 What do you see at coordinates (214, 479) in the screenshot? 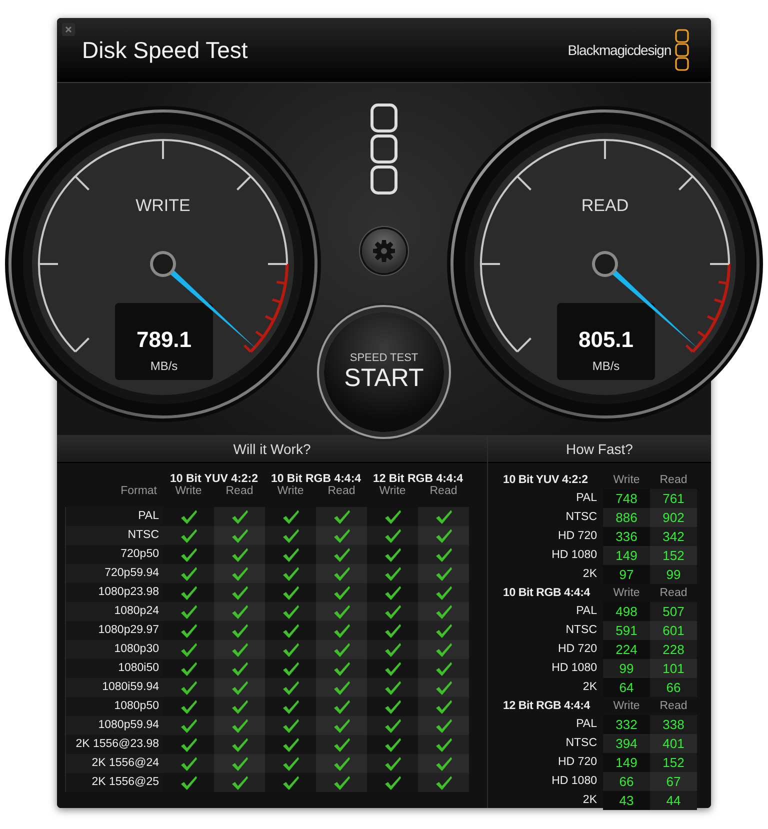
I see `column-group-heading: 10 Bit YUV 4:2:2` at bounding box center [214, 479].